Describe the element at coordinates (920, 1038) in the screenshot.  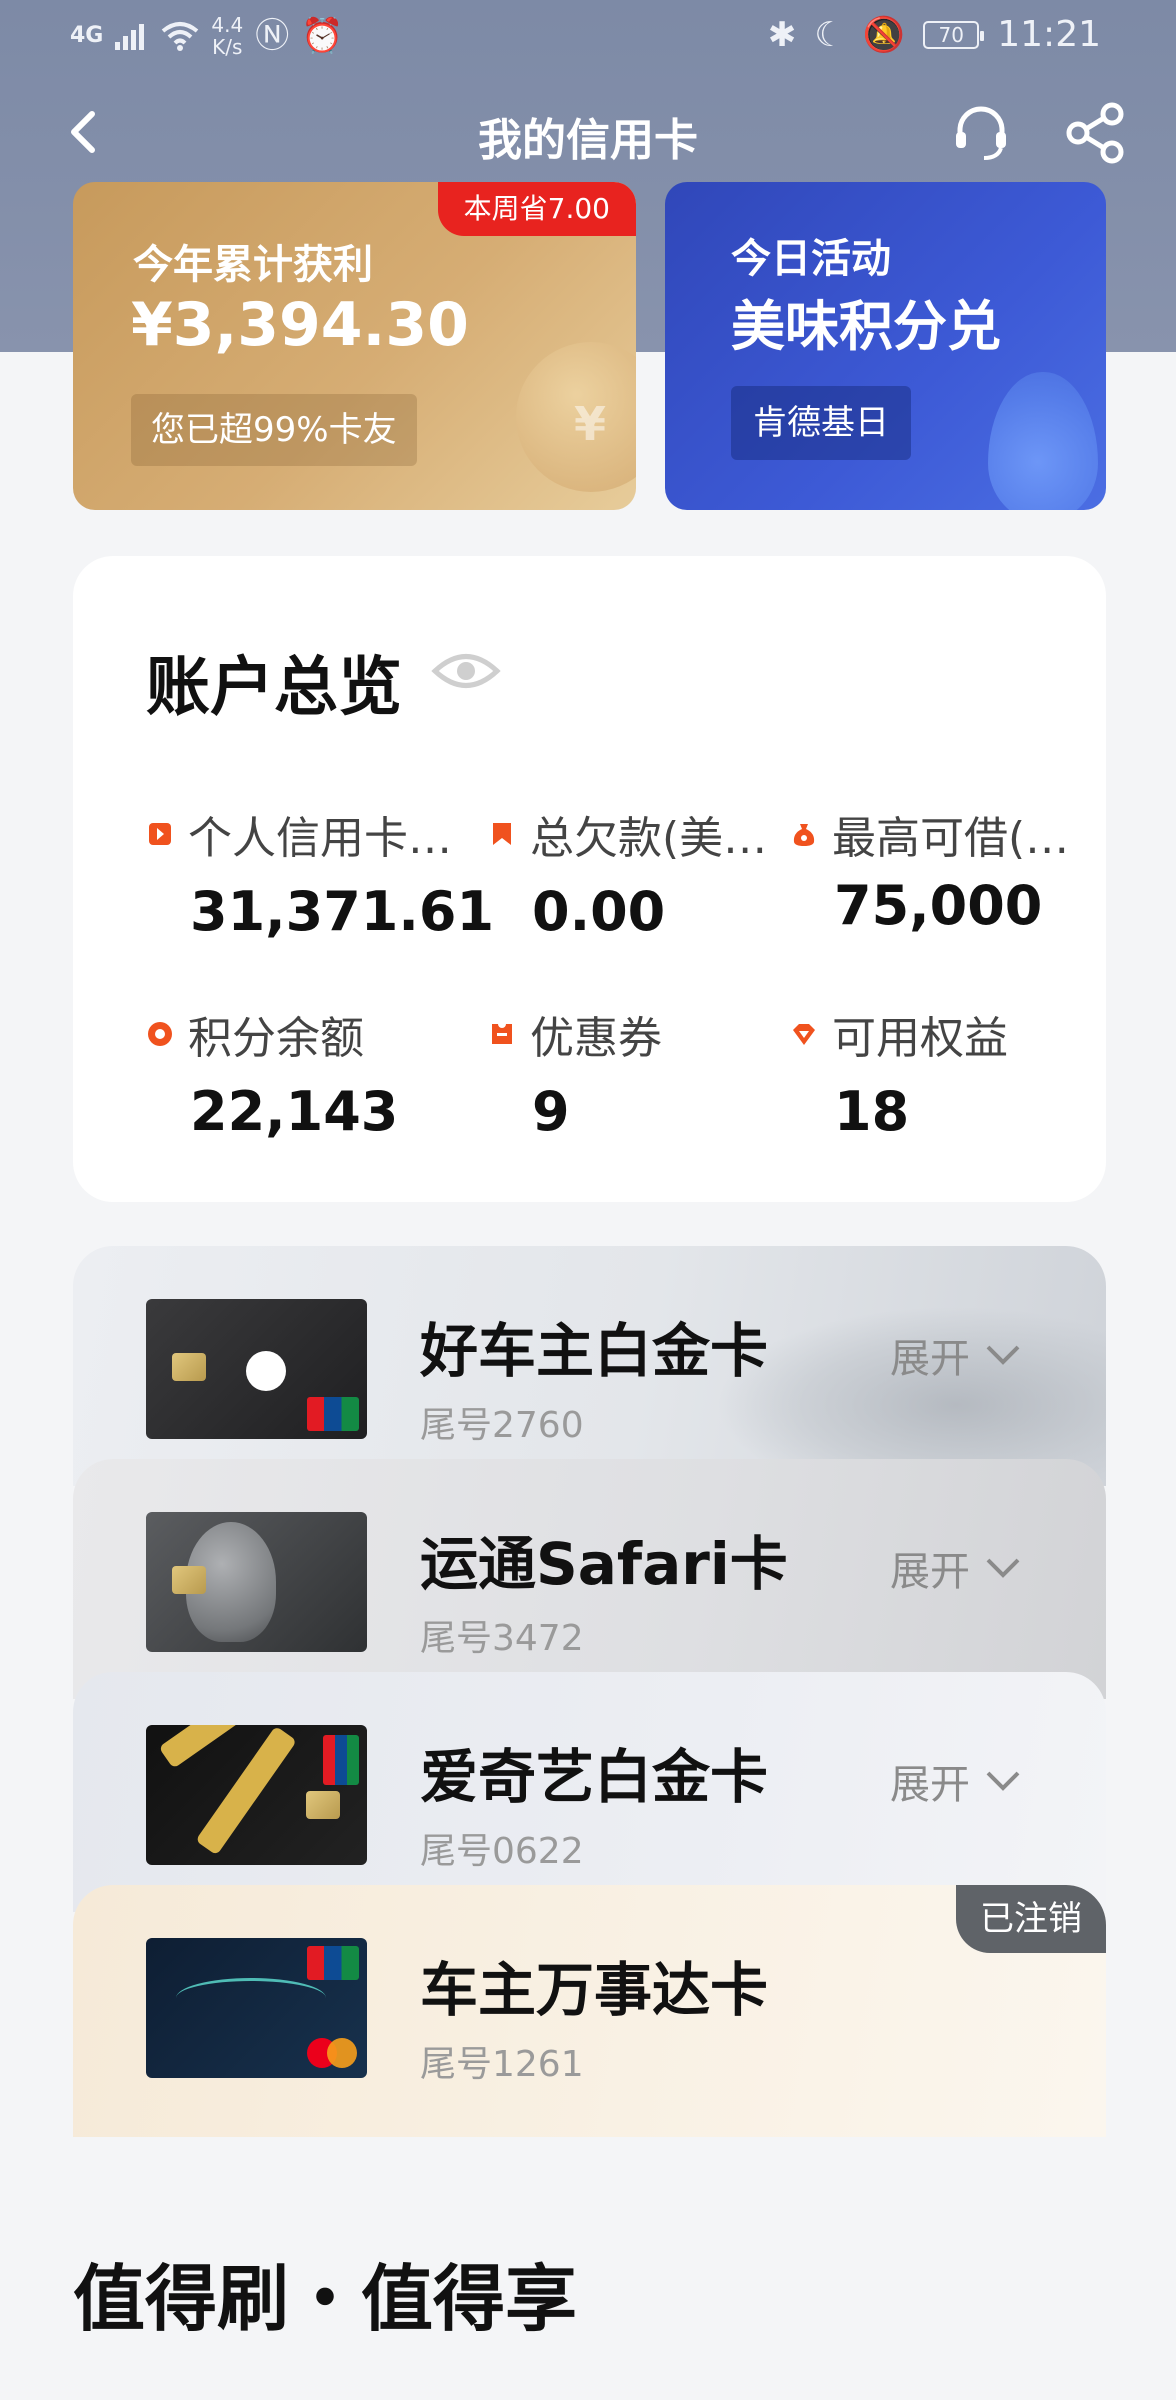
I see `item-label: 可用权益` at that location.